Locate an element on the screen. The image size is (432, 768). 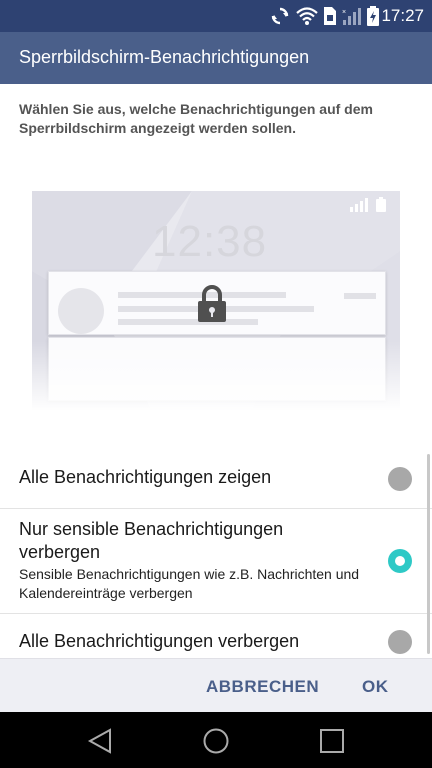
cancel-button: ABBRECHEN is located at coordinates (262, 687).